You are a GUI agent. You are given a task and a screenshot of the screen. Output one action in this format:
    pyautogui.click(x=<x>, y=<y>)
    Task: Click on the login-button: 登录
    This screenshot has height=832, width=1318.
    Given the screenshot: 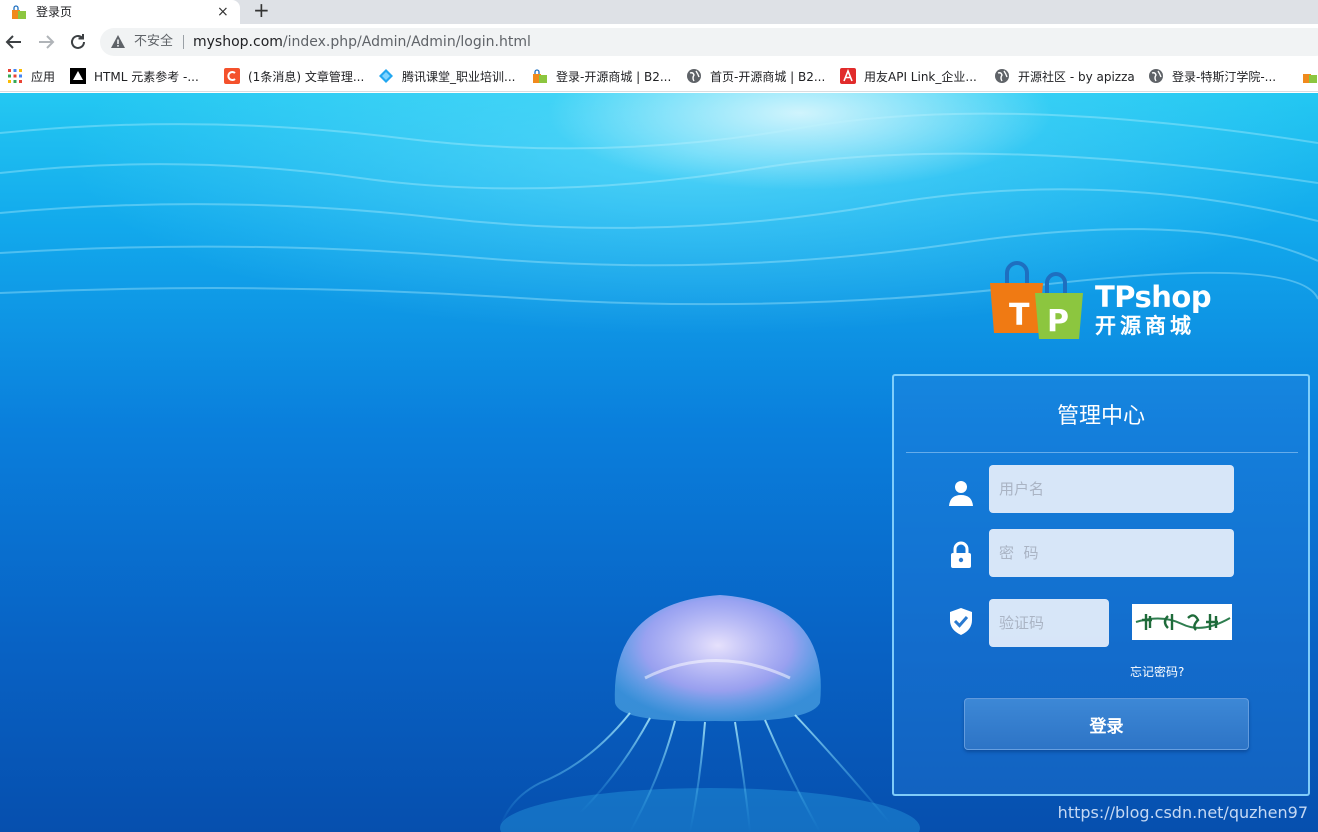 What is the action you would take?
    pyautogui.click(x=1106, y=724)
    